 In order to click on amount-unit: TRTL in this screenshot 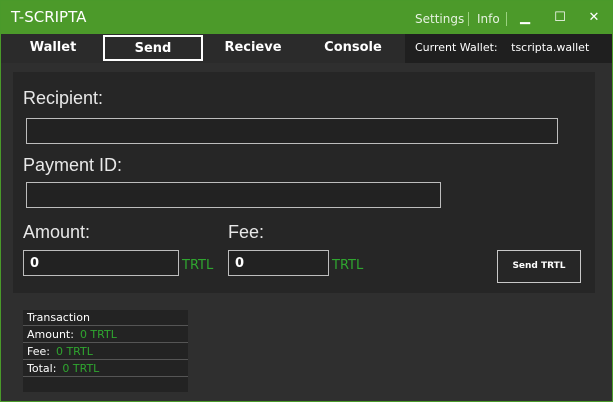, I will do `click(198, 265)`.